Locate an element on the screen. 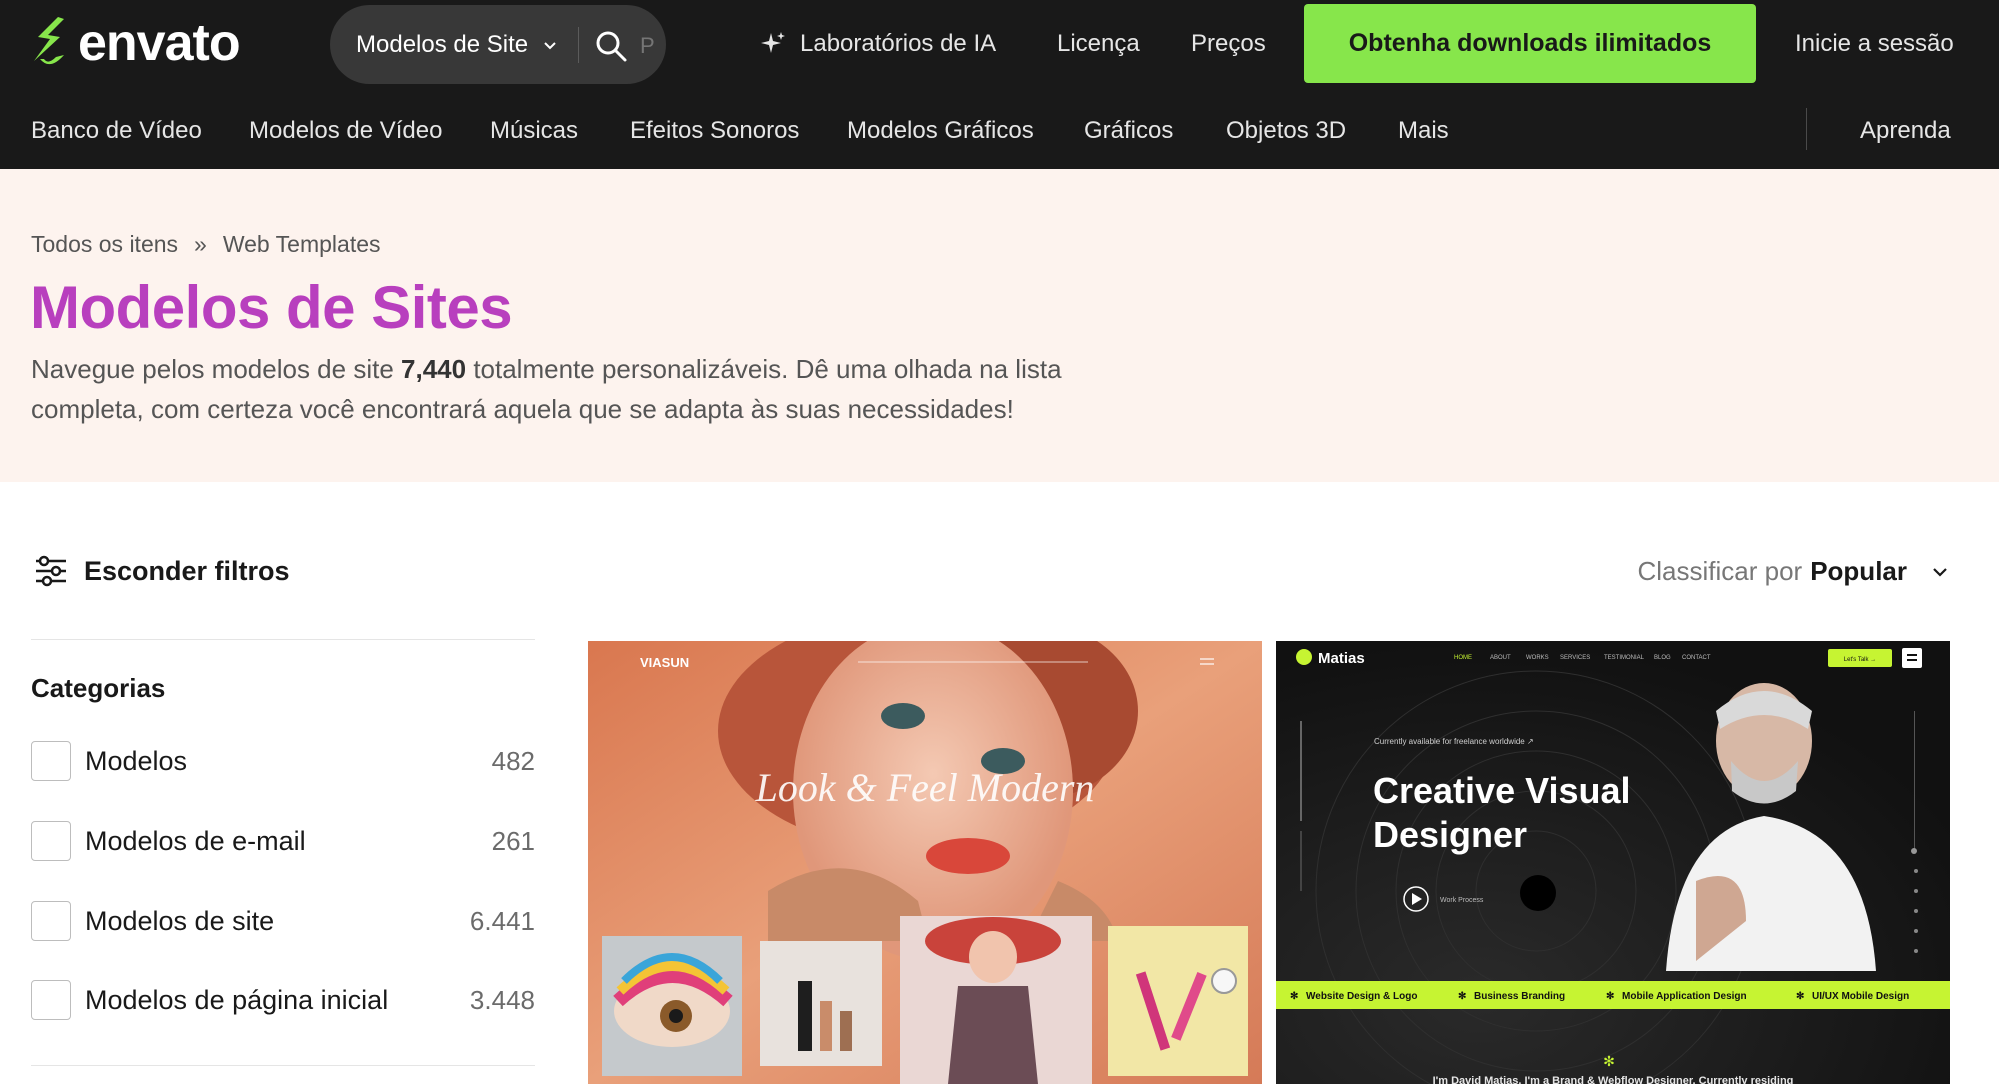 Image resolution: width=1999 pixels, height=1084 pixels. matias-nav-item: SERVICES is located at coordinates (1575, 658).